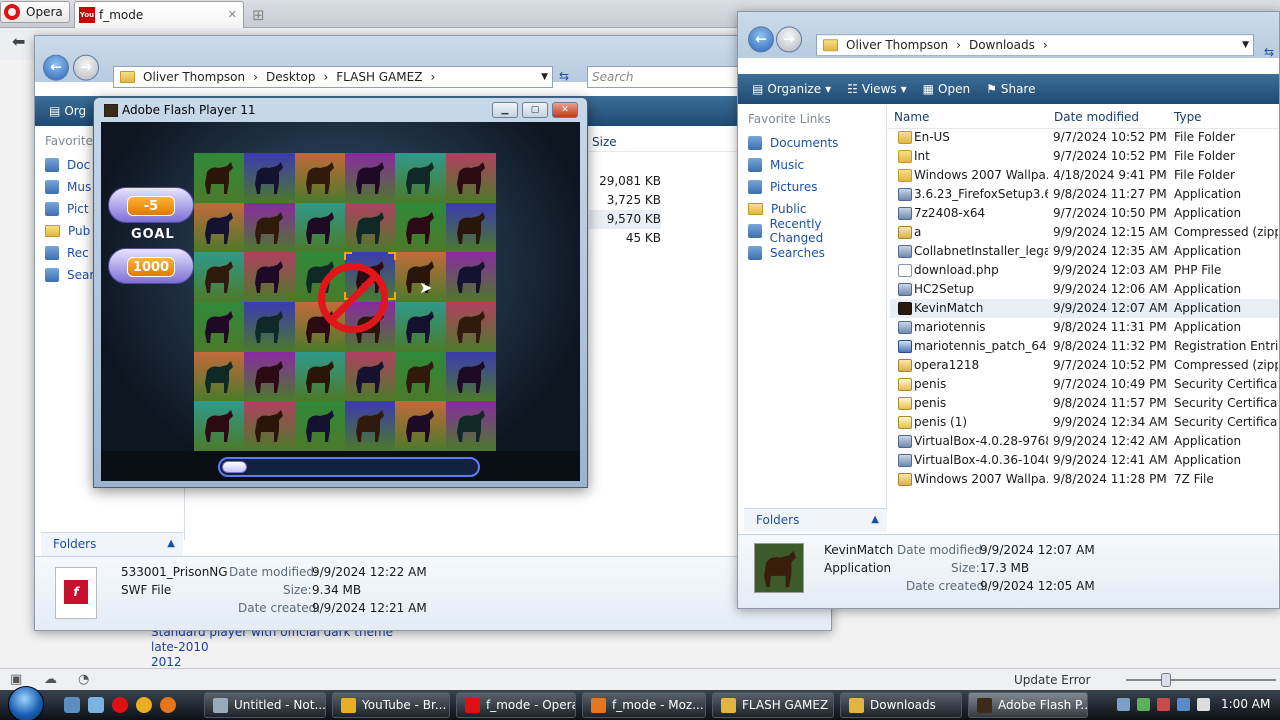 This screenshot has width=1280, height=720. Describe the element at coordinates (625, 219) in the screenshot. I see `size-cell: 9,570 KB` at that location.